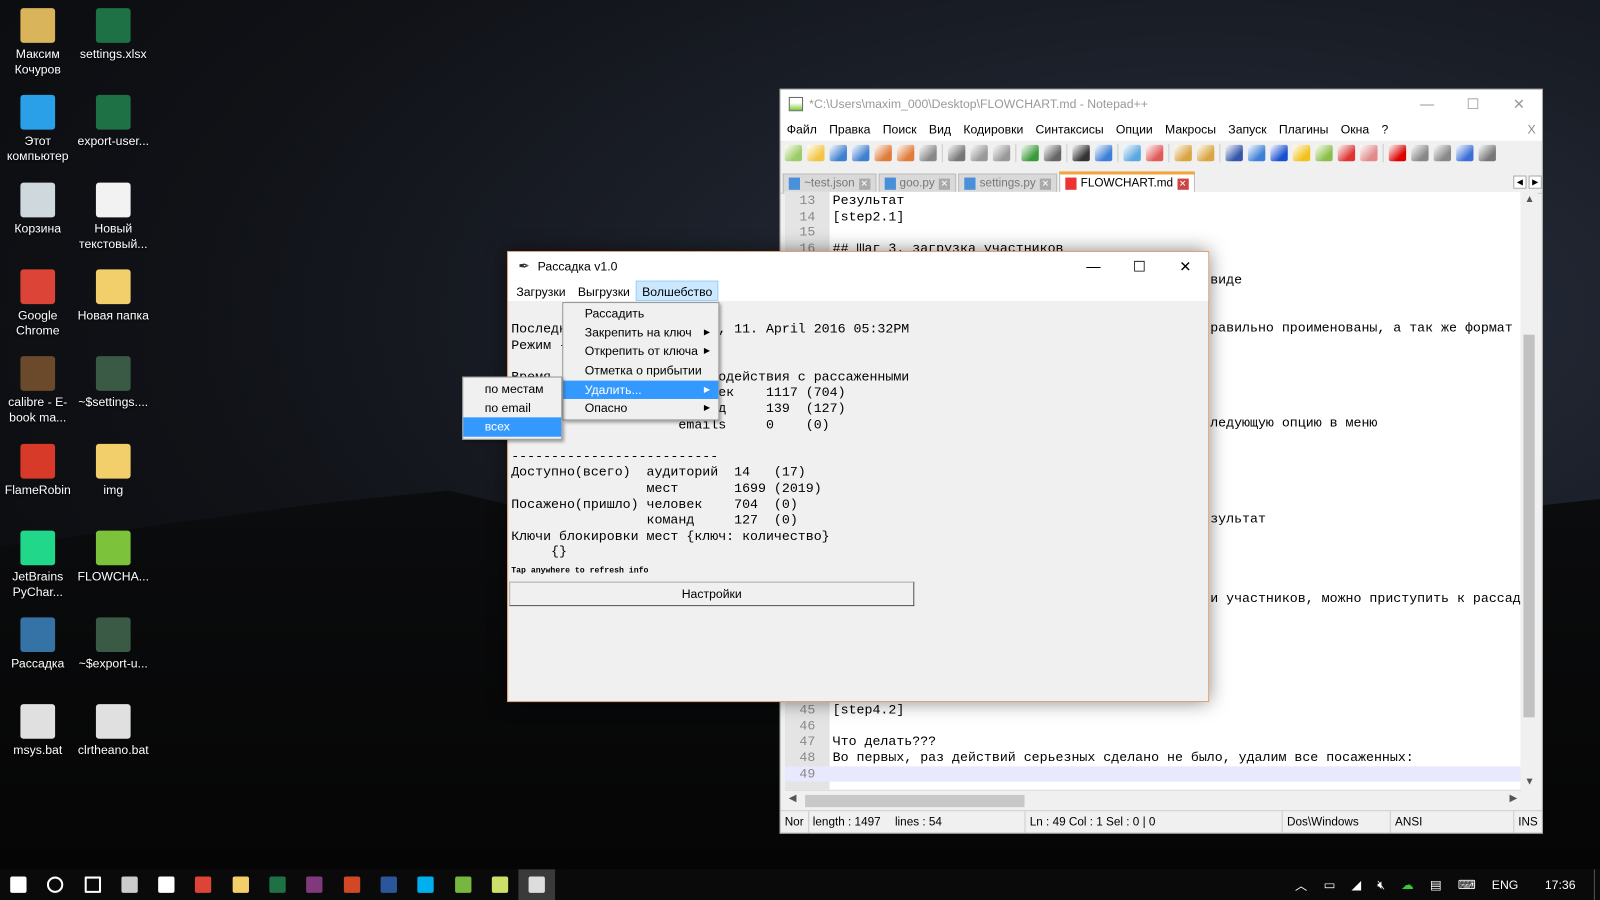  What do you see at coordinates (1304, 129) in the screenshot?
I see `npp-menu-item: Плагины` at bounding box center [1304, 129].